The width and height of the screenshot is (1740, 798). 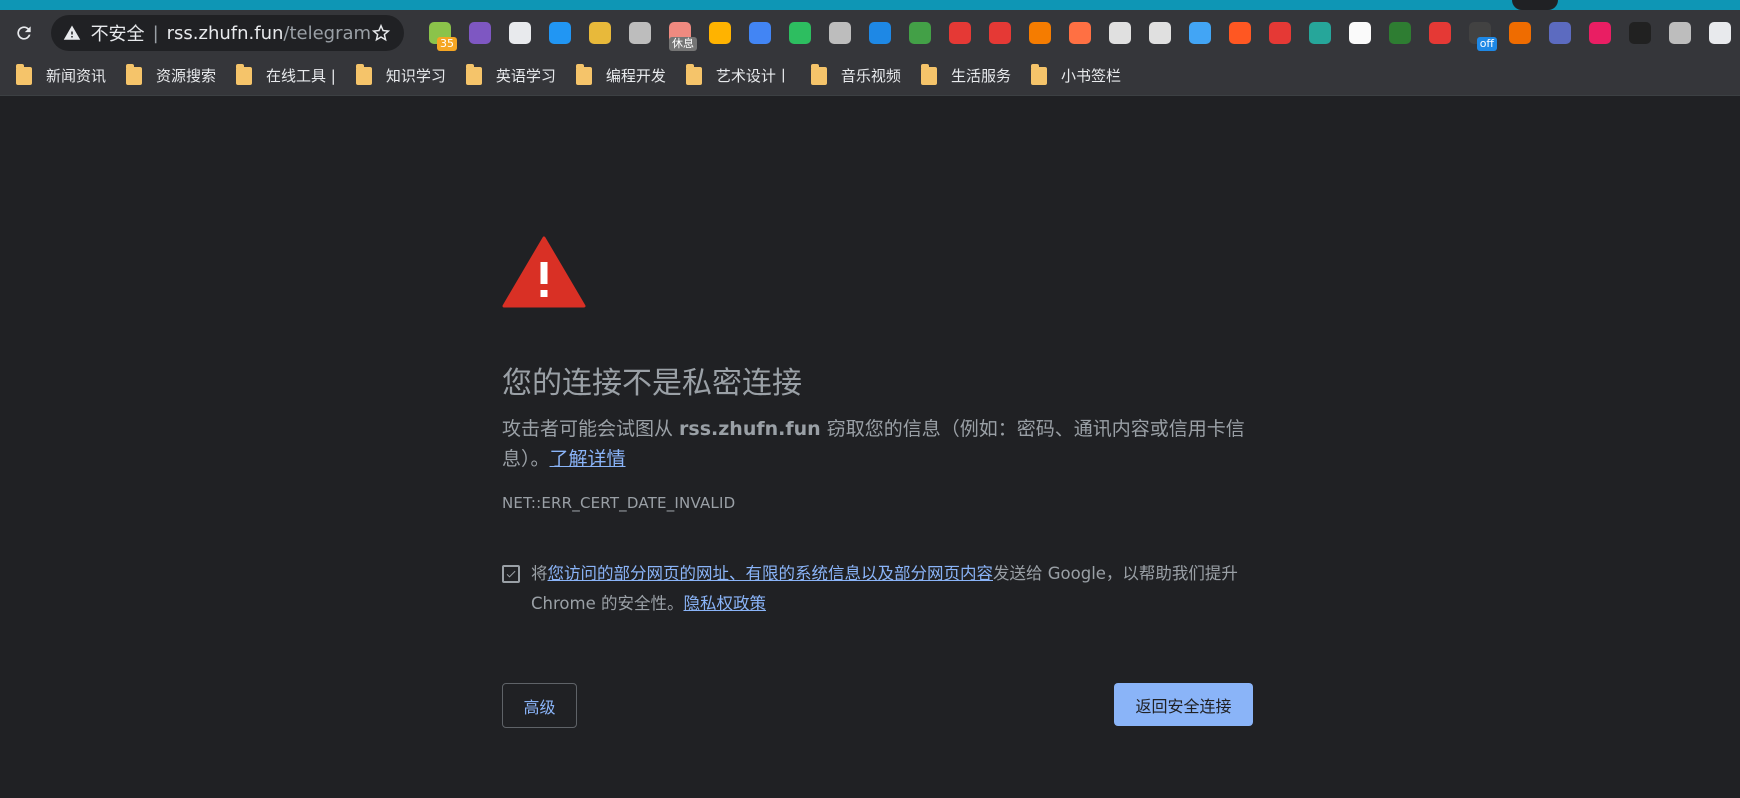 What do you see at coordinates (591, 429) in the screenshot?
I see `message-prefix: 攻击者可能会试图从` at bounding box center [591, 429].